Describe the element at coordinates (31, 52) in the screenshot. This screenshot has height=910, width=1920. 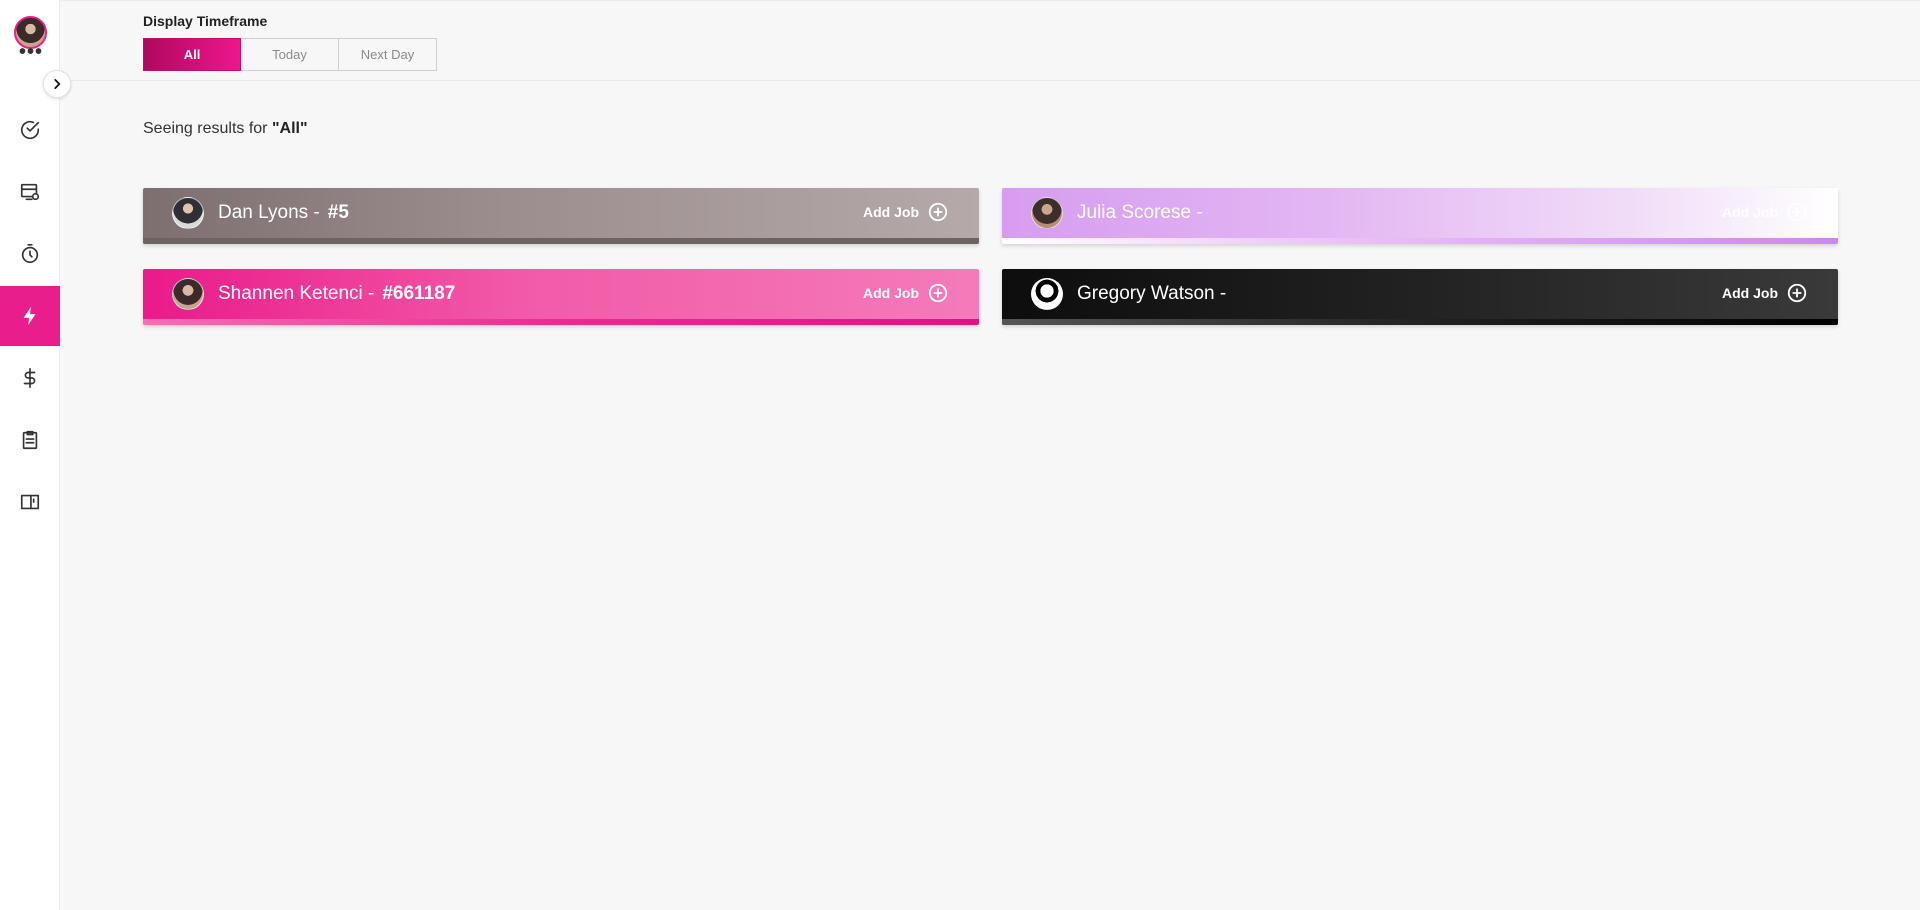
I see `more-options-icon: •••` at that location.